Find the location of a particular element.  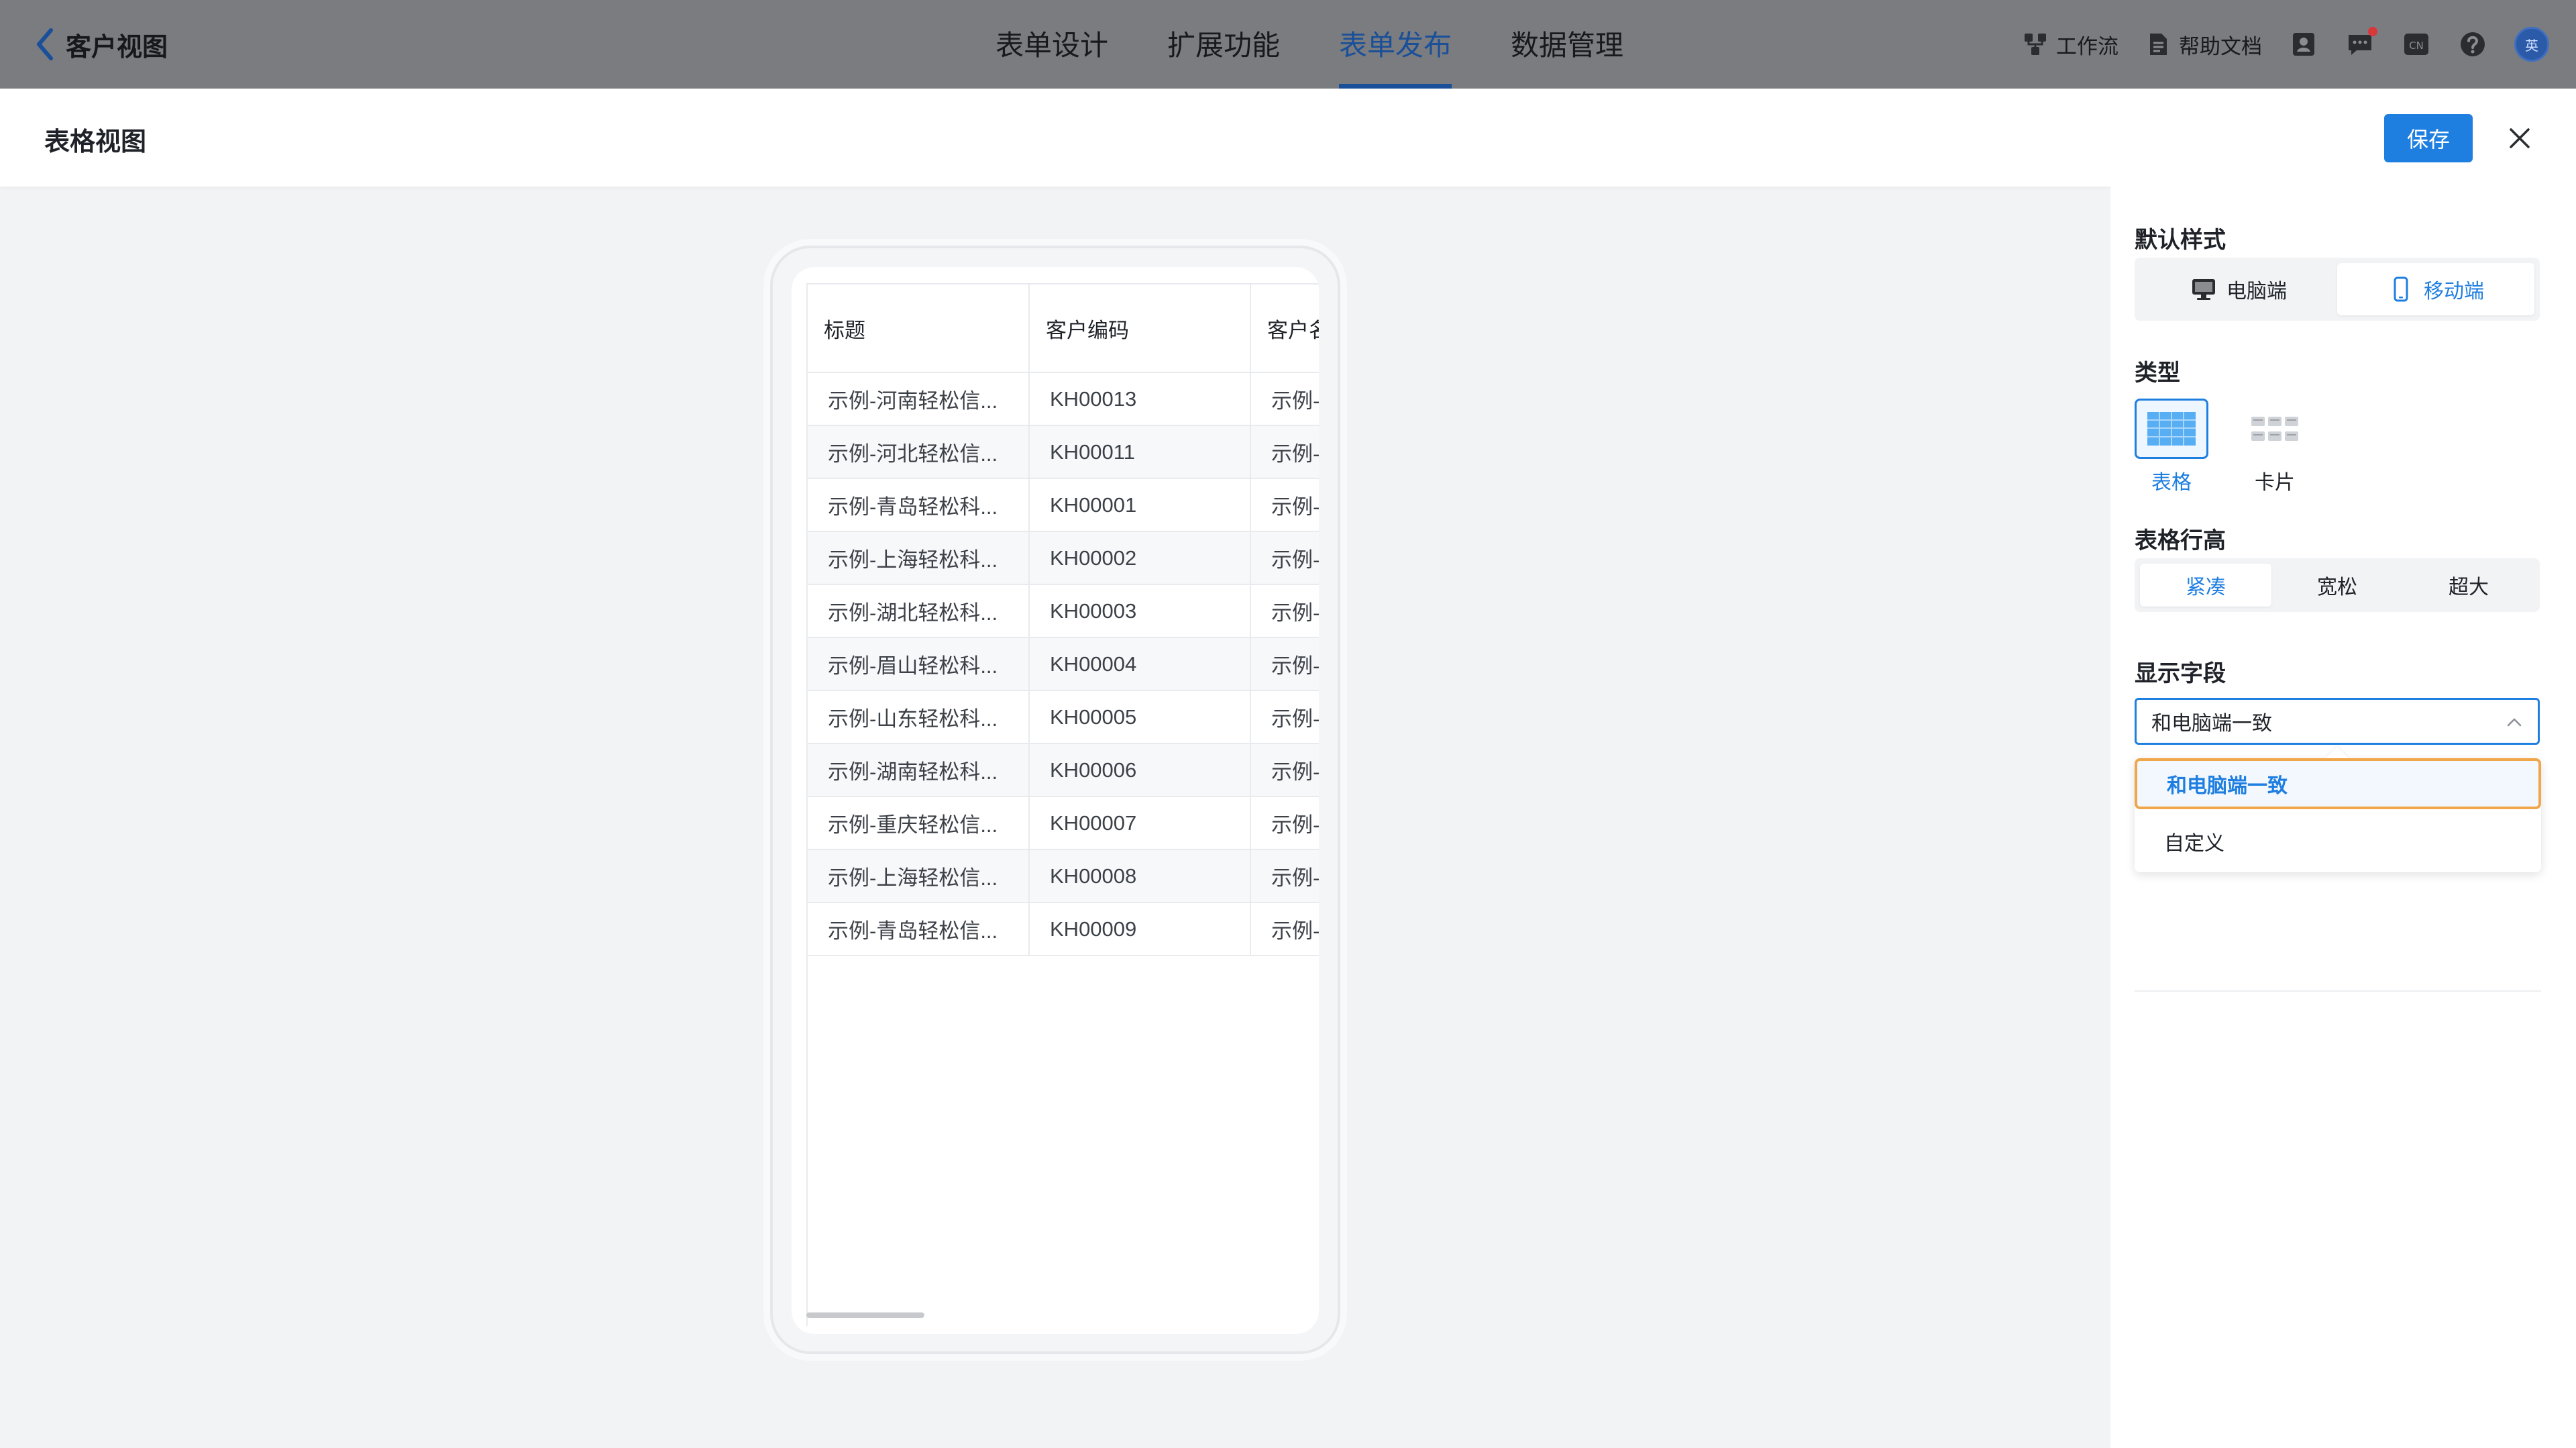

contact-card-icon is located at coordinates (2303, 44).